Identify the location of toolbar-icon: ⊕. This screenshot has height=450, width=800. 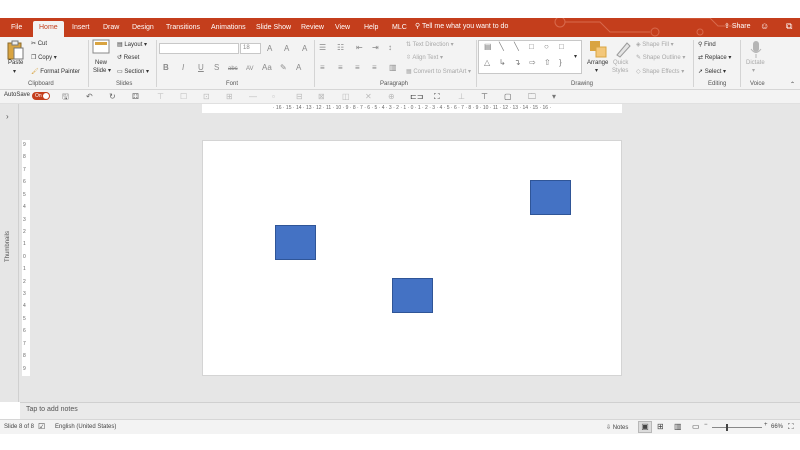
(391, 96).